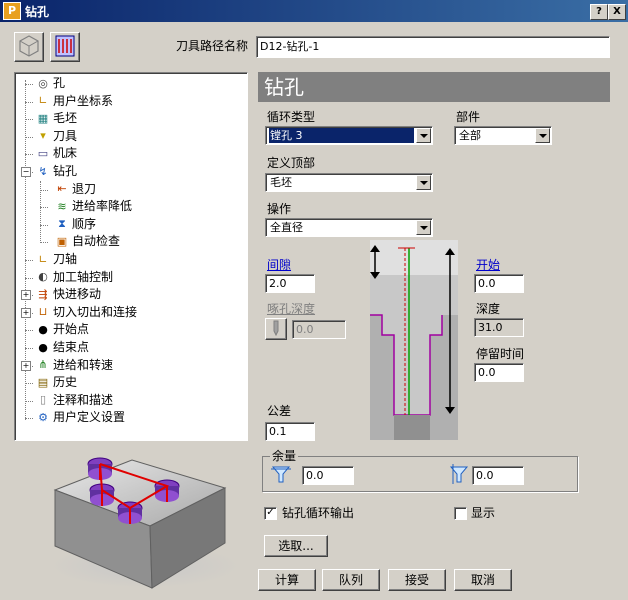  What do you see at coordinates (68, 294) in the screenshot?
I see `tree-item-13: ⇶ 快进移动` at bounding box center [68, 294].